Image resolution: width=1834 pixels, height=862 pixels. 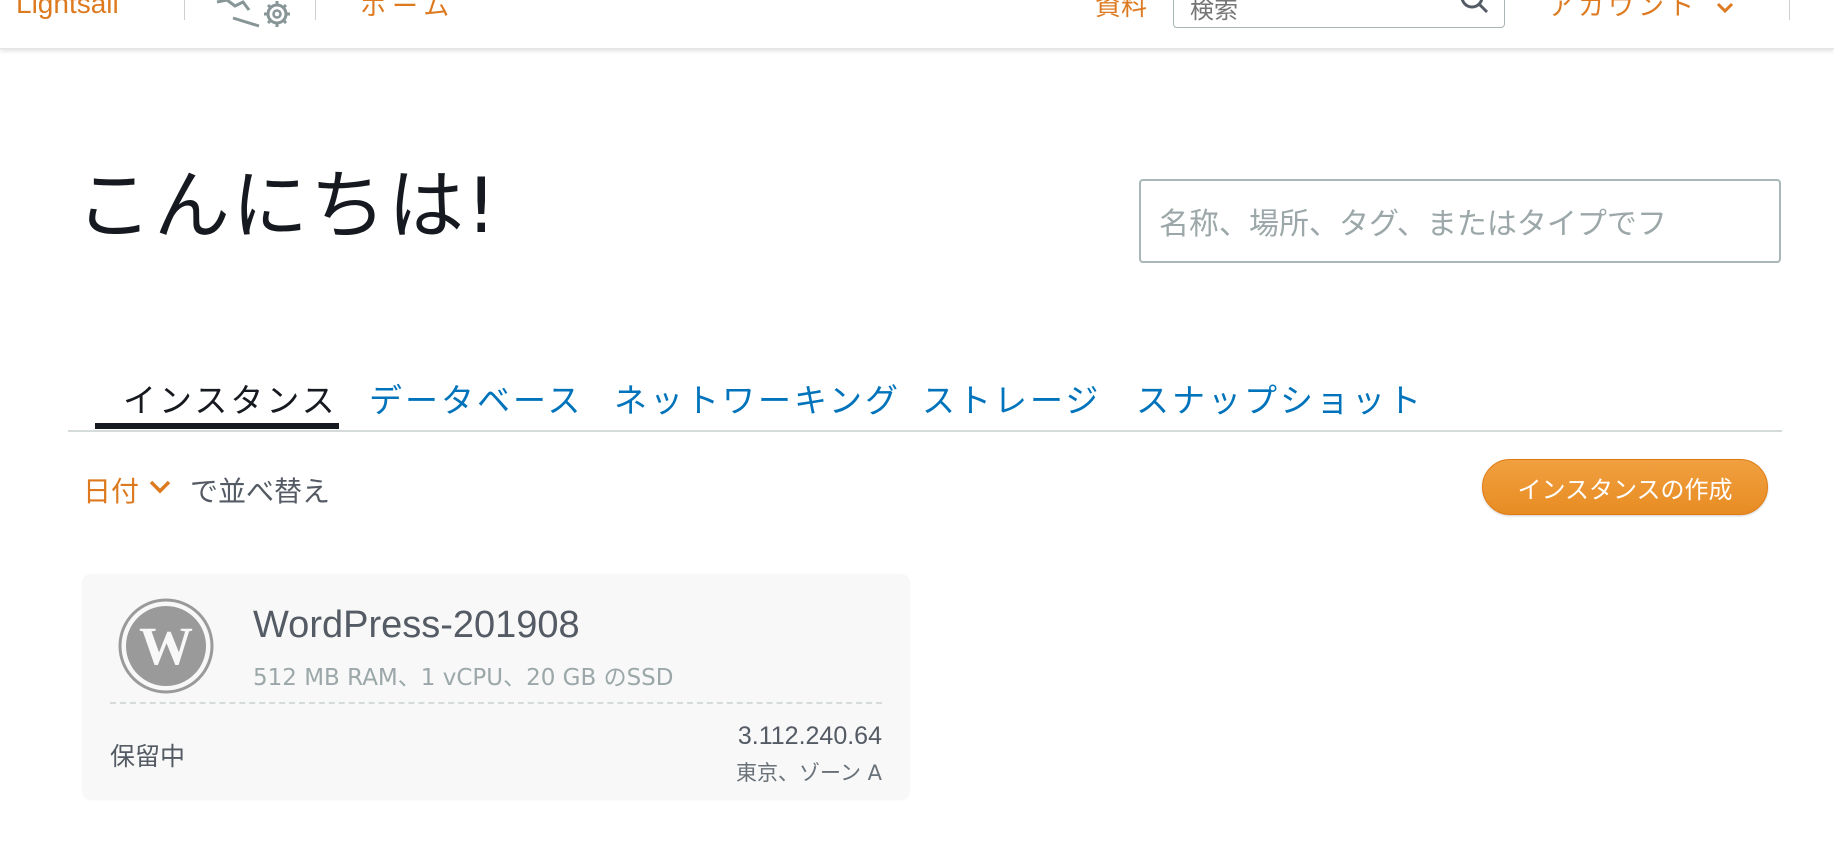 What do you see at coordinates (757, 398) in the screenshot?
I see `tab-networking: ネットワーキング` at bounding box center [757, 398].